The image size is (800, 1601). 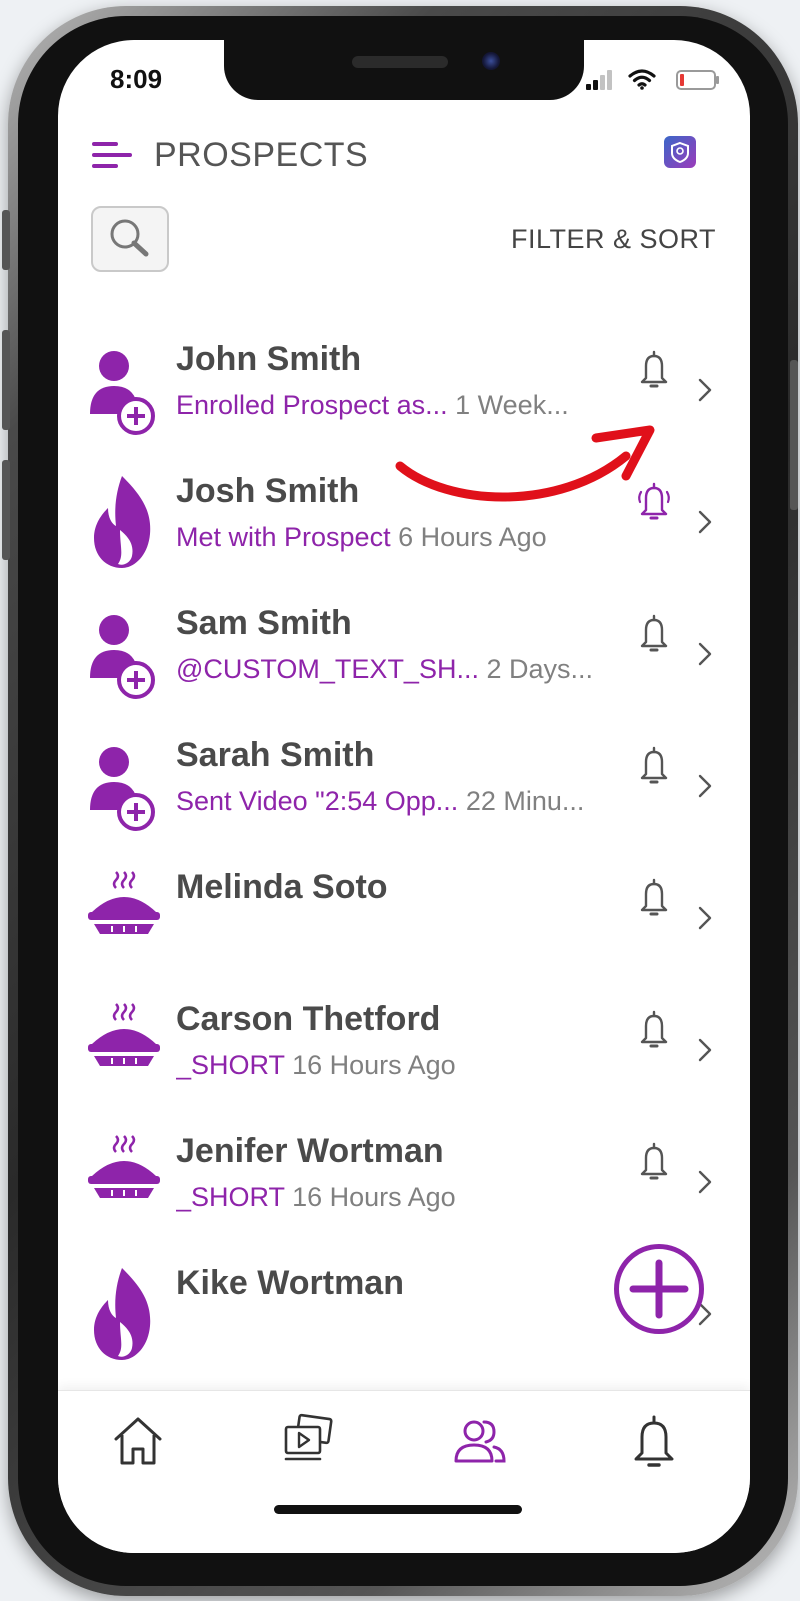 I want to click on bottom-tab-bar, so click(x=404, y=1471).